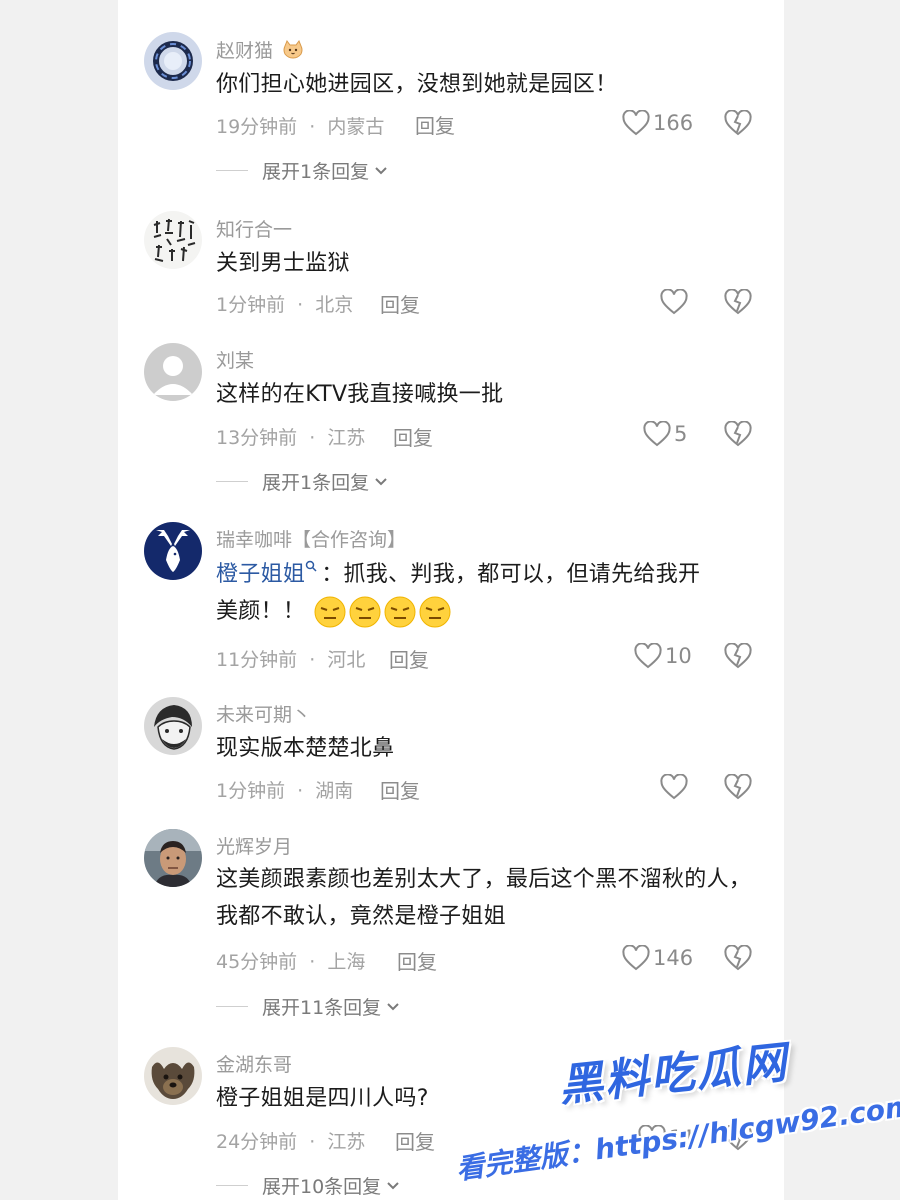 The image size is (900, 1200). I want to click on comment-meta: 11分钟前 · 河北, so click(290, 658).